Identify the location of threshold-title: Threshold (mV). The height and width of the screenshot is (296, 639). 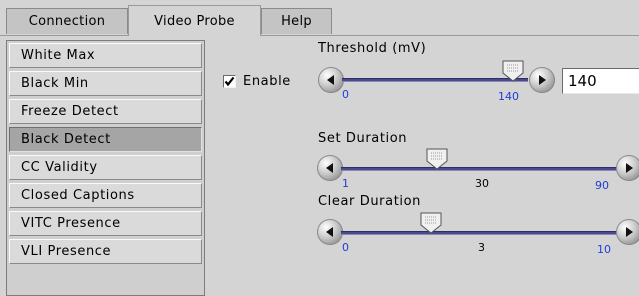
(372, 48).